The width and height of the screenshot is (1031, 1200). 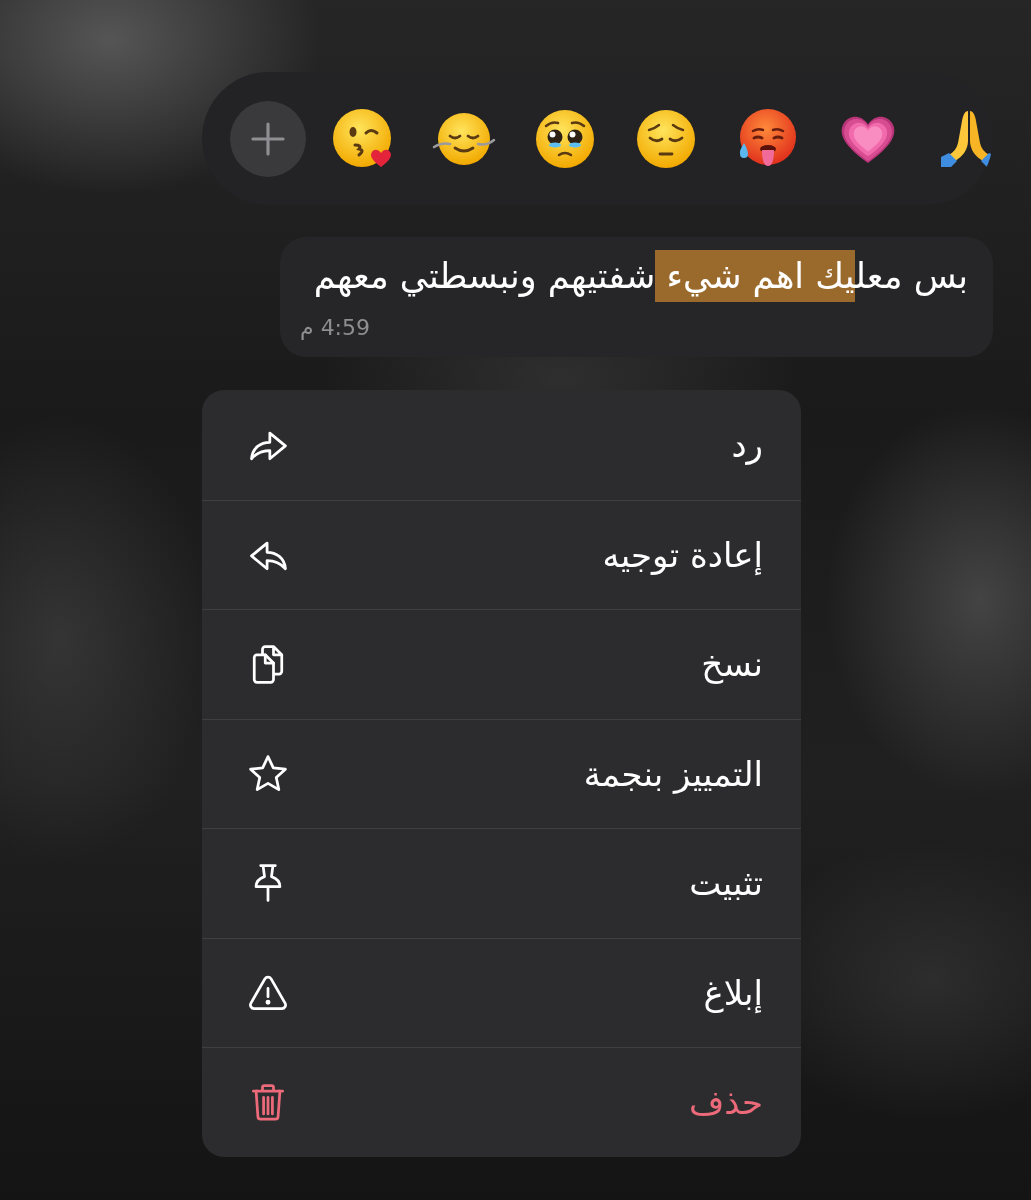 I want to click on menu-item: إعادة توجيه, so click(x=501, y=554).